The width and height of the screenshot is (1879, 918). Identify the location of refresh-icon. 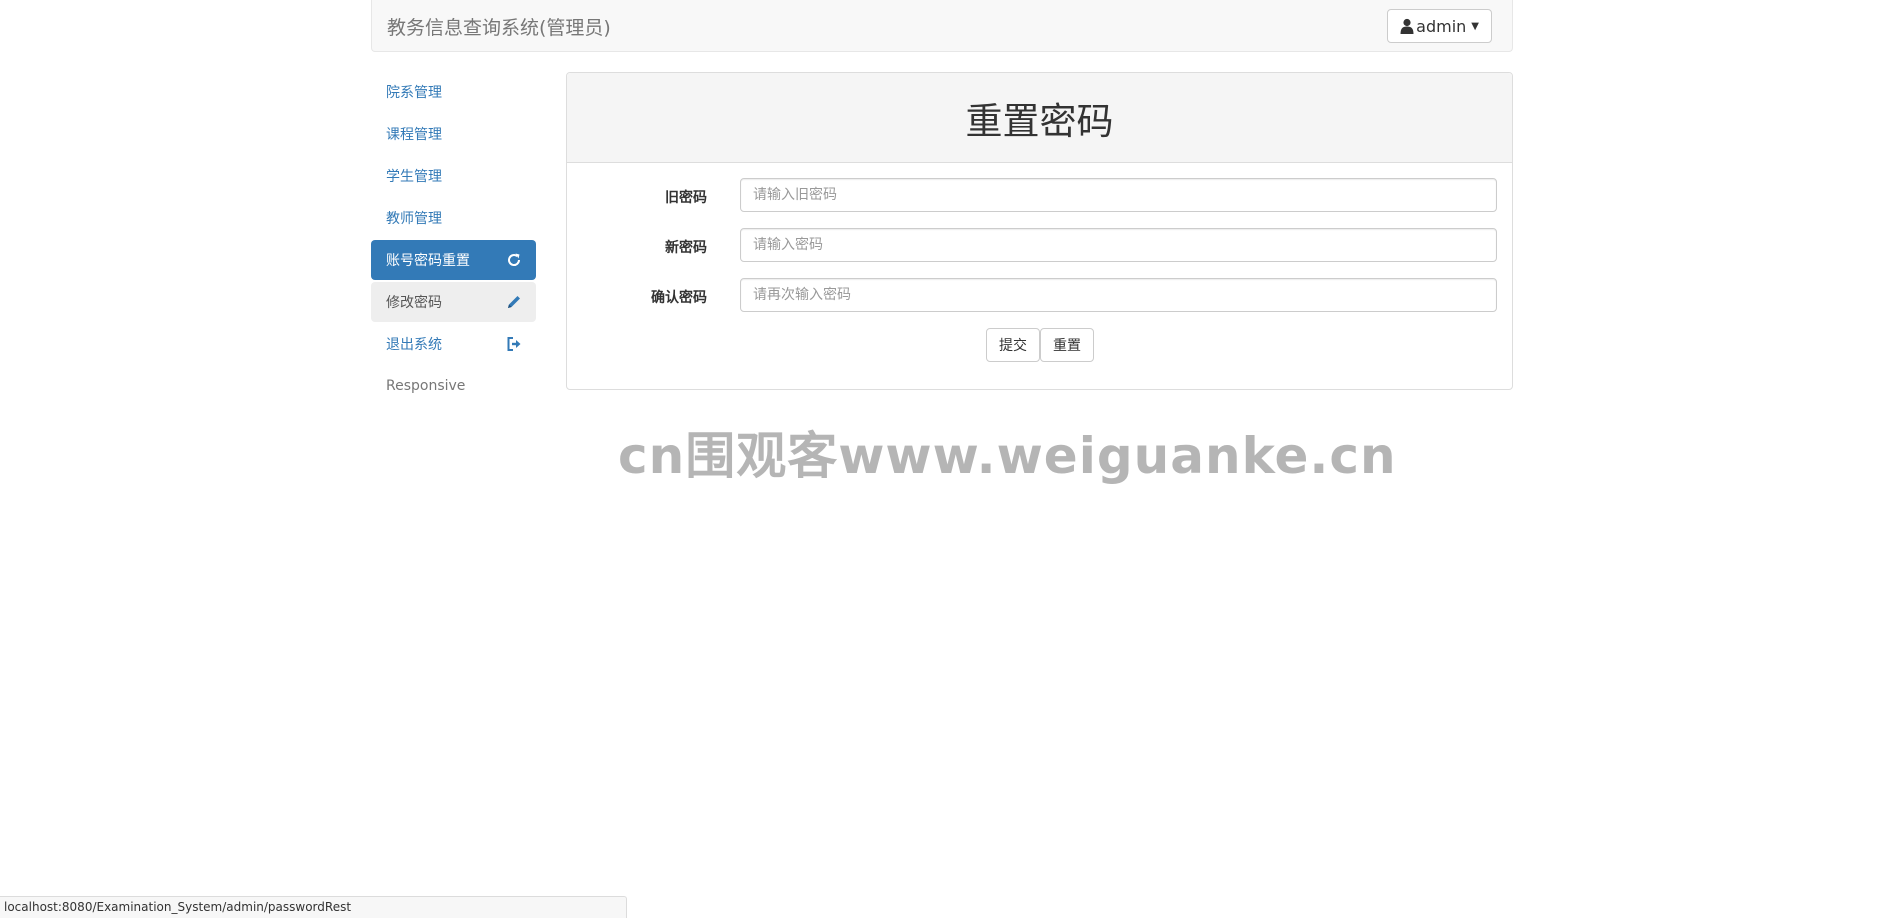
(514, 259).